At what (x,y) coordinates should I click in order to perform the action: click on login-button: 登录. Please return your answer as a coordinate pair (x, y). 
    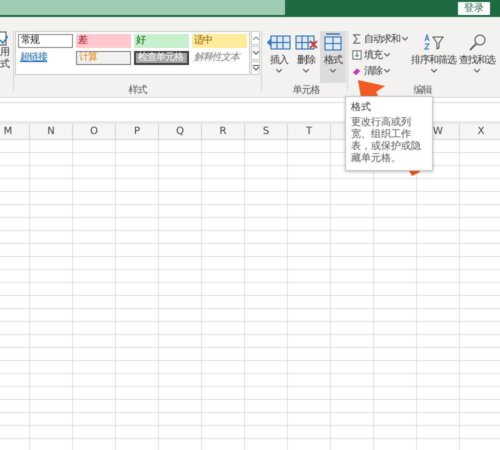
    Looking at the image, I should click on (474, 8).